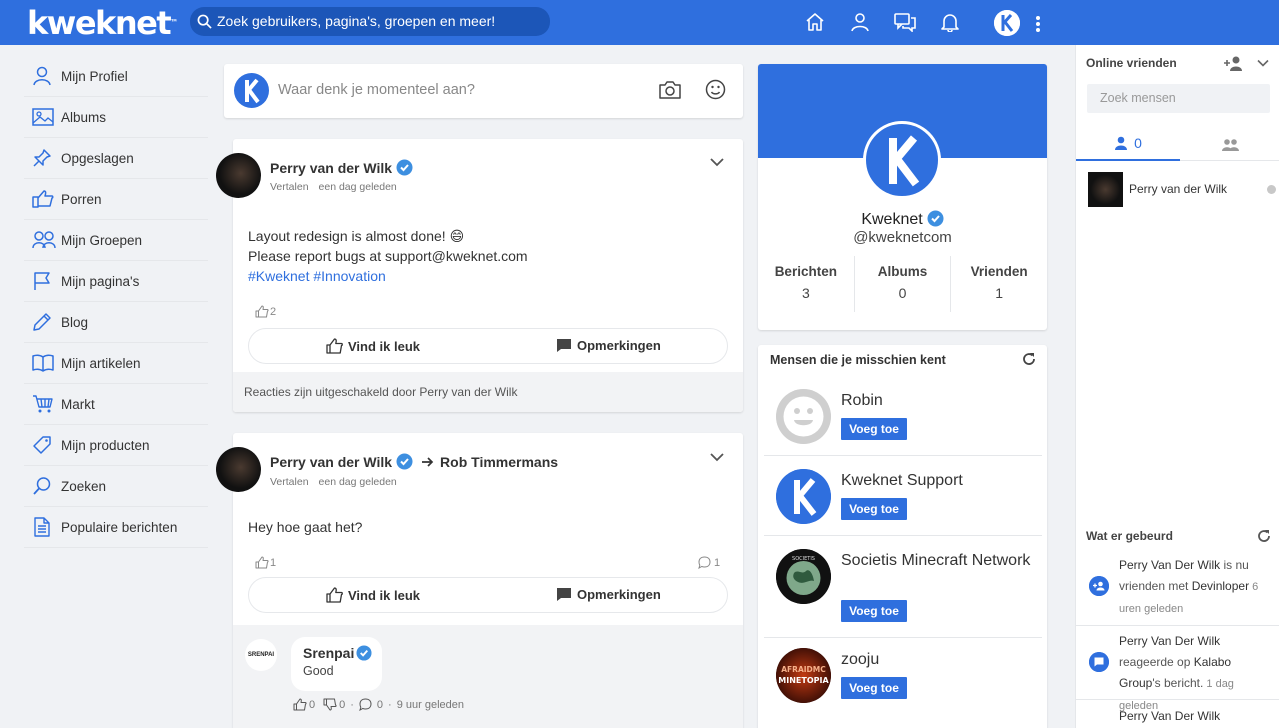 The height and width of the screenshot is (728, 1279). Describe the element at coordinates (902, 219) in the screenshot. I see `profile-name: Kweknet` at that location.